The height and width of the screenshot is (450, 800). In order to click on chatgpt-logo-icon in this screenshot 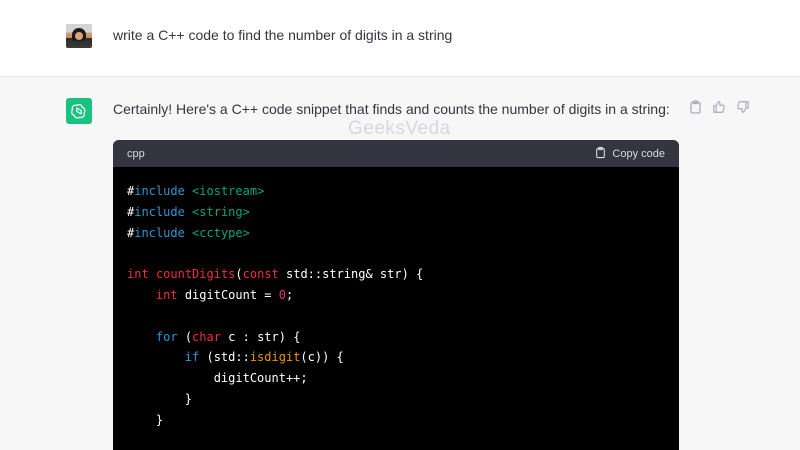, I will do `click(79, 111)`.